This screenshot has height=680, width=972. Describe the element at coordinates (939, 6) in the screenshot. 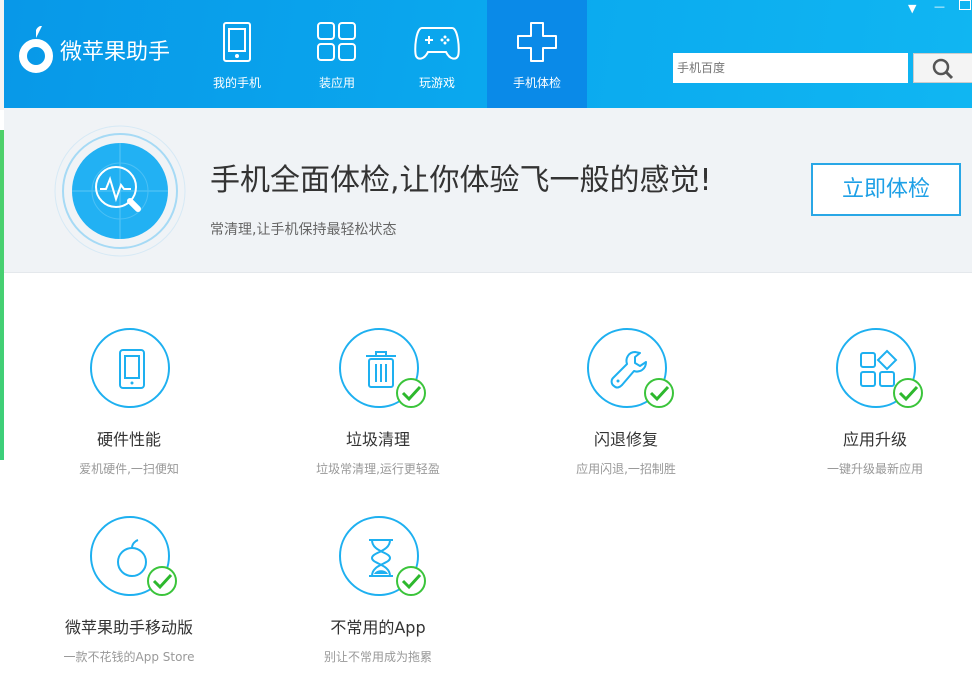

I see `minimize-icon: —` at that location.